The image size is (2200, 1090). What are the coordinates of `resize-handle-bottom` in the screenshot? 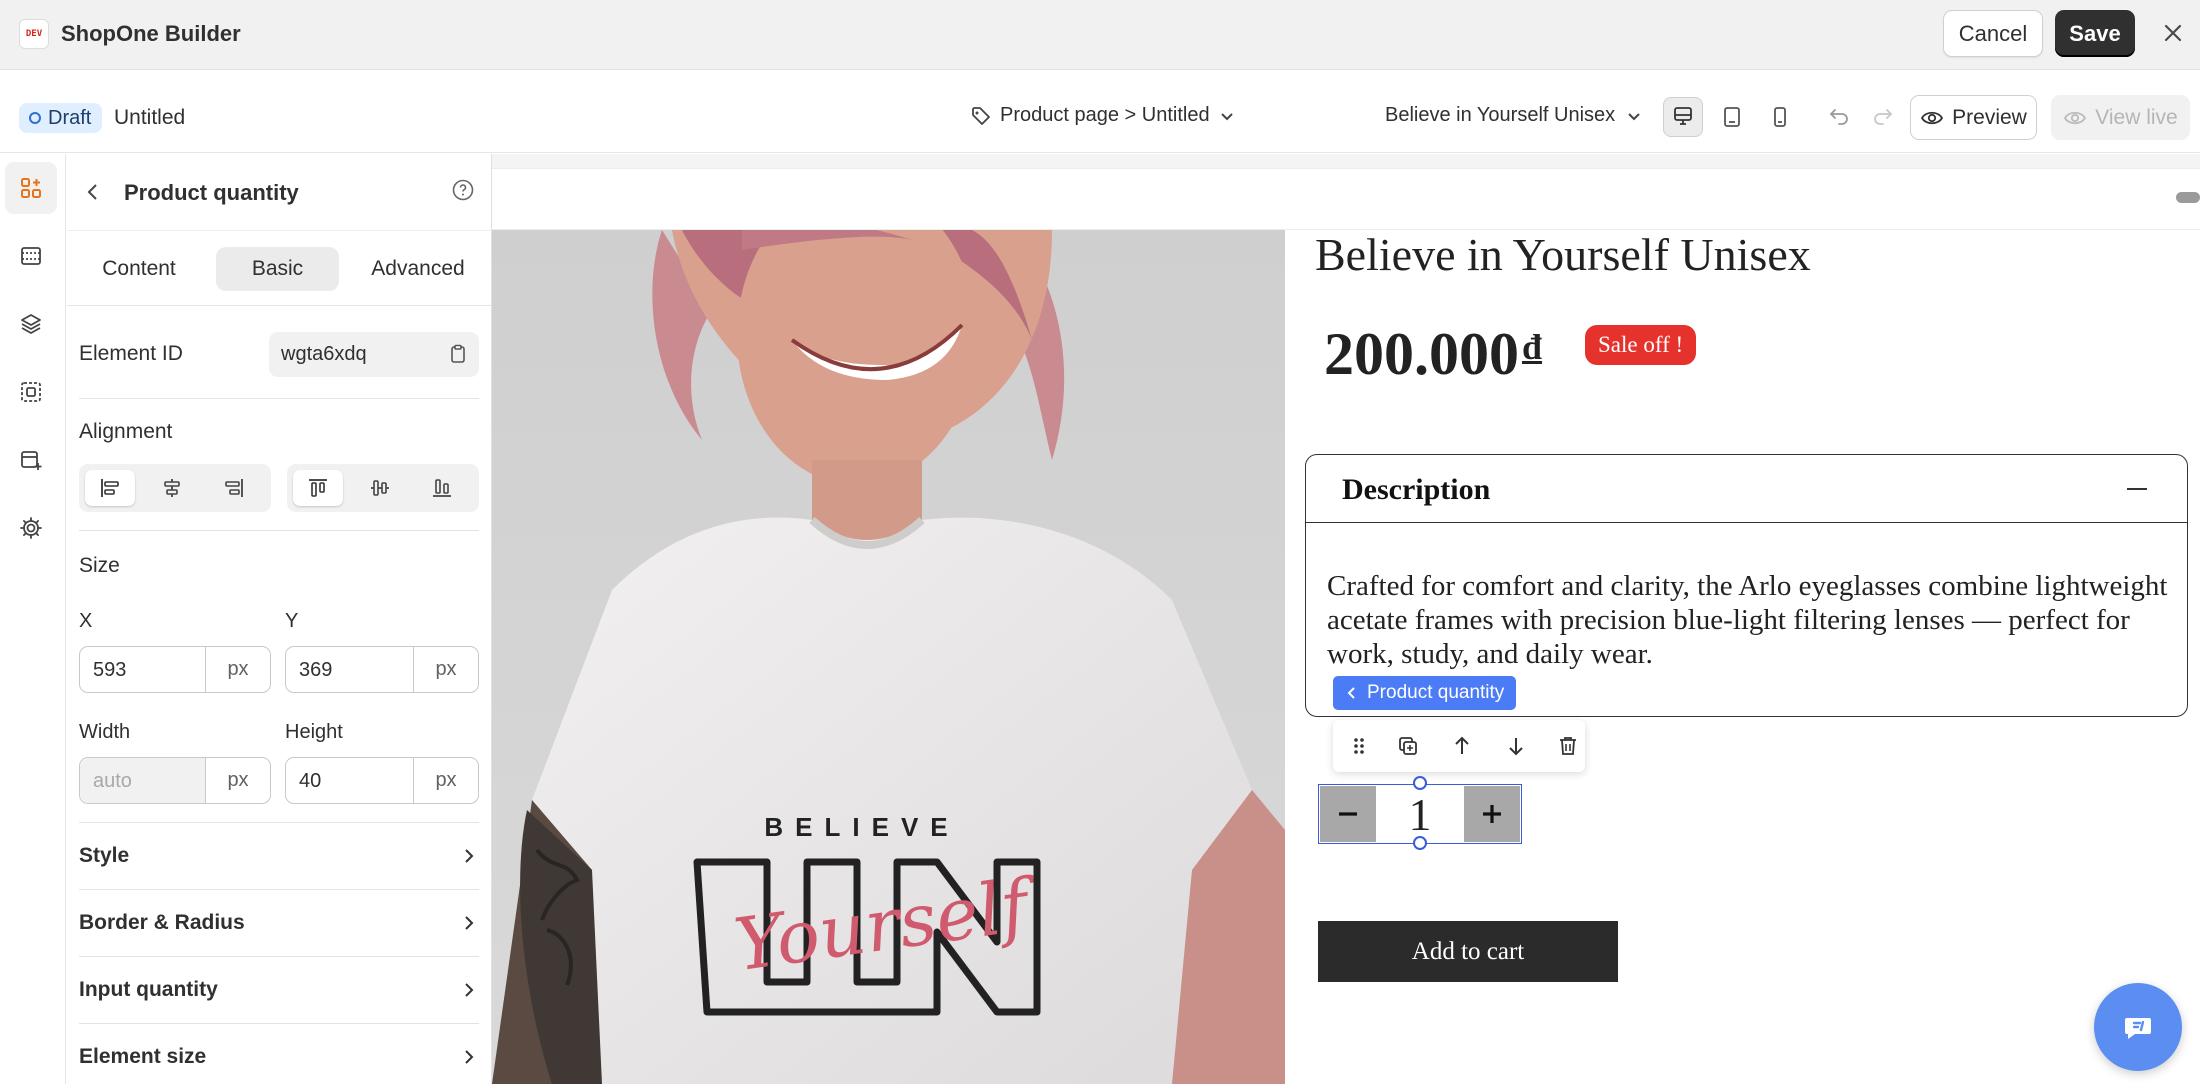 It's located at (1420, 843).